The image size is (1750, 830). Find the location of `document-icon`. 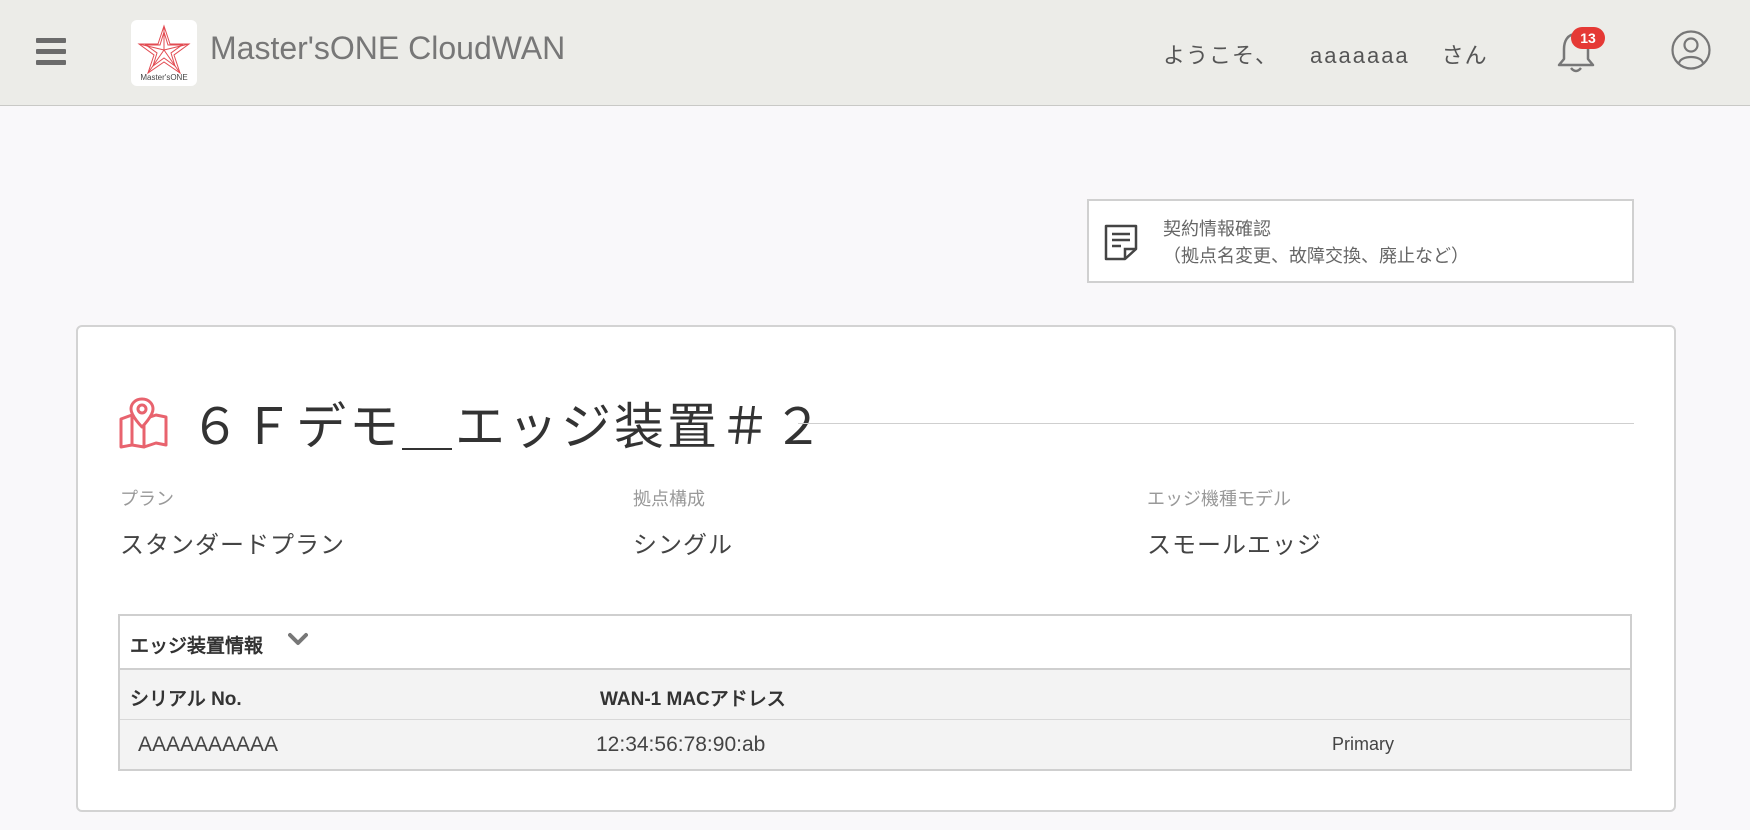

document-icon is located at coordinates (1121, 242).